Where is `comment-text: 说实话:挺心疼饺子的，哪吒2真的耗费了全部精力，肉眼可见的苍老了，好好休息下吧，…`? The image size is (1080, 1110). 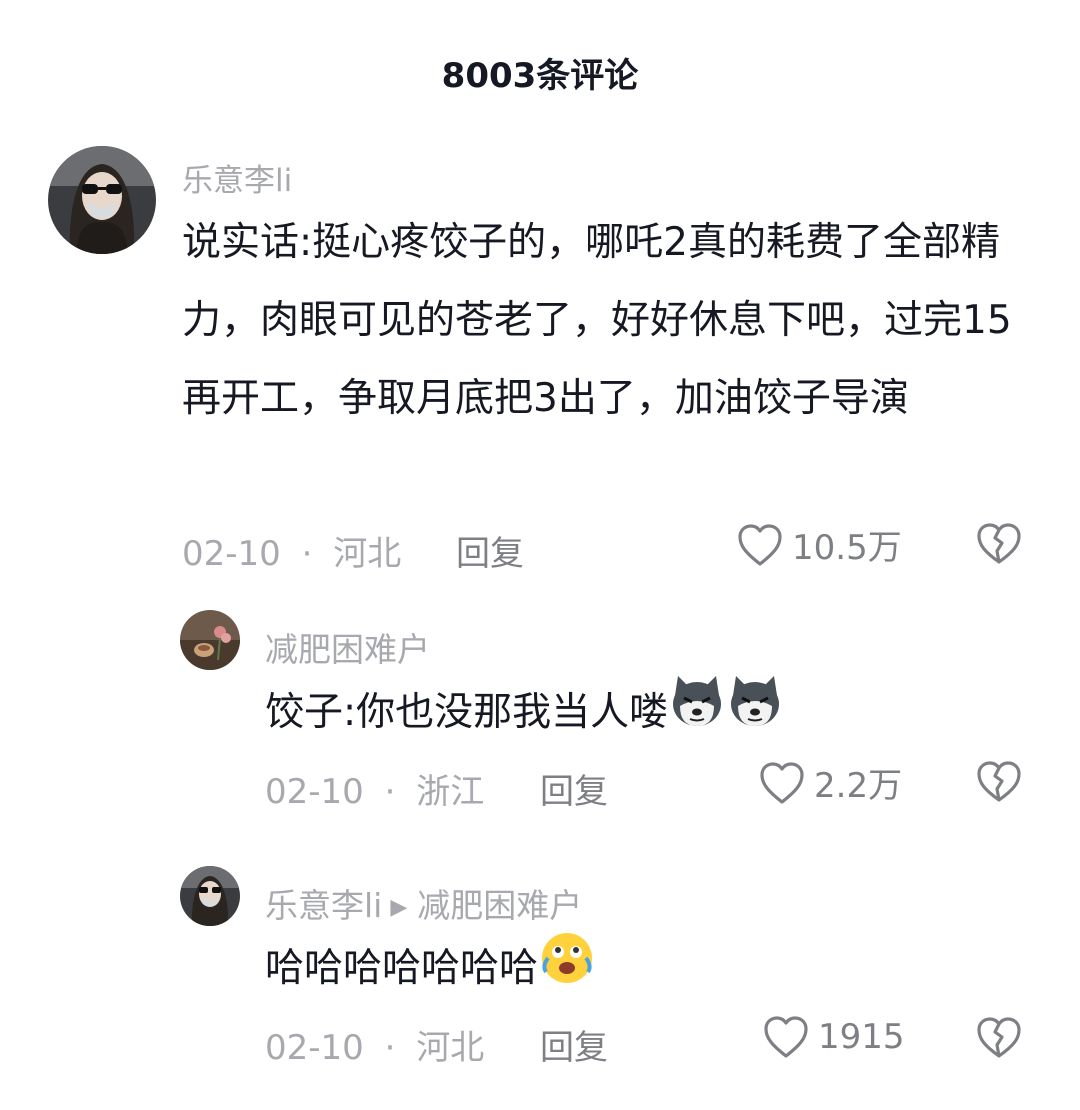 comment-text: 说实话:挺心疼饺子的，哪吒2真的耗费了全部精力，肉眼可见的苍老了，好好休息下吧，… is located at coordinates (597, 320).